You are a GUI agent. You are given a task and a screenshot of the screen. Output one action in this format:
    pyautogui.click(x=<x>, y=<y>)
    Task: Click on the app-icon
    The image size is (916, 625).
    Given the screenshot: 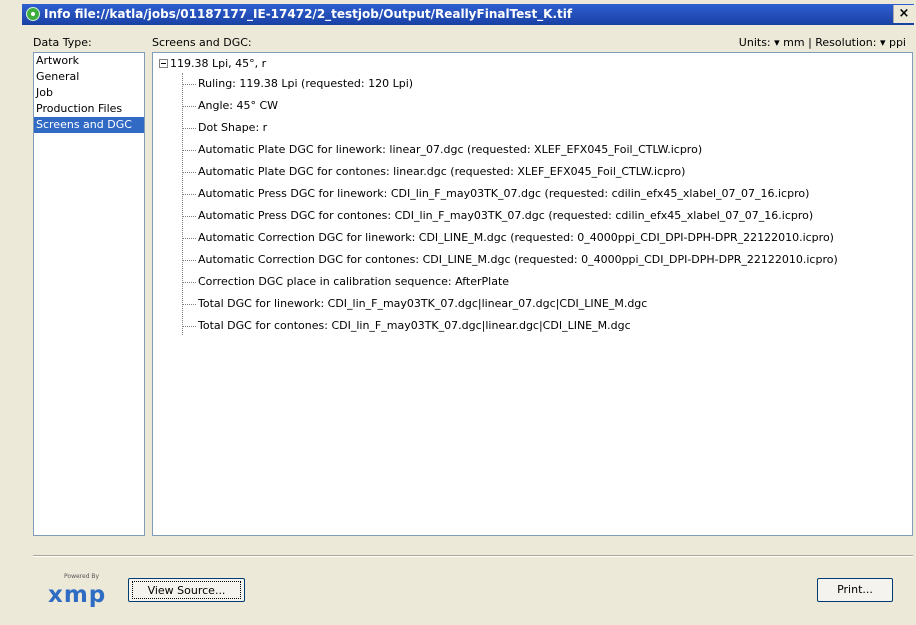 What is the action you would take?
    pyautogui.click(x=33, y=14)
    